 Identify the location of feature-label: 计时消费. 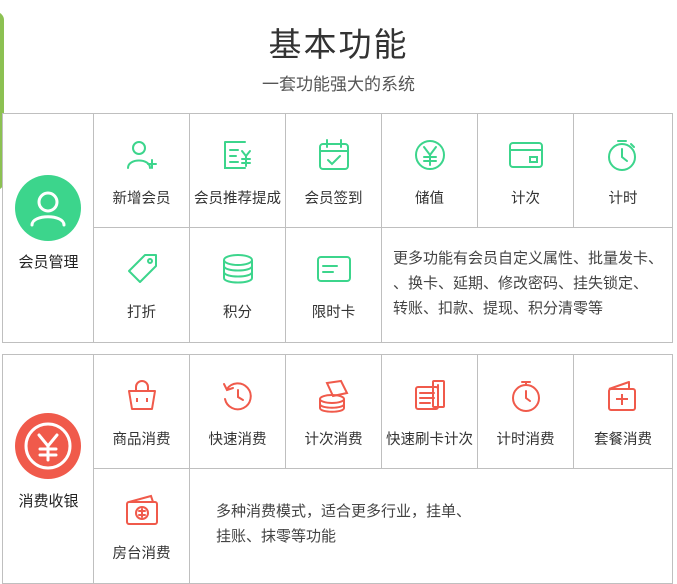
(525, 440).